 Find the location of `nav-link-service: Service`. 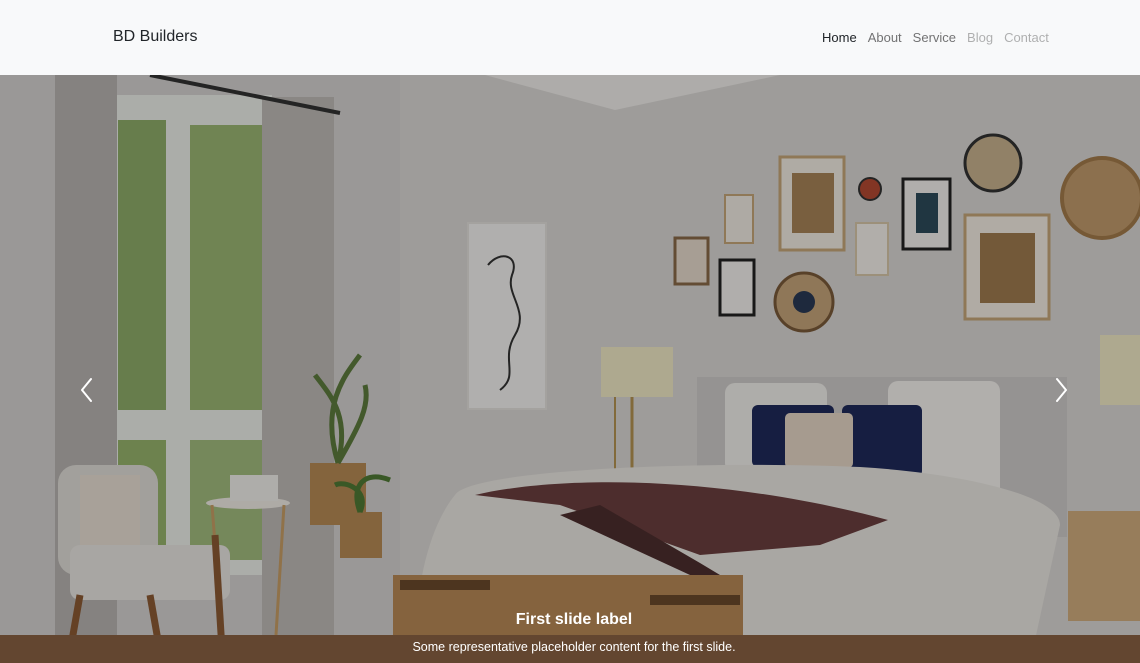

nav-link-service: Service is located at coordinates (934, 37).